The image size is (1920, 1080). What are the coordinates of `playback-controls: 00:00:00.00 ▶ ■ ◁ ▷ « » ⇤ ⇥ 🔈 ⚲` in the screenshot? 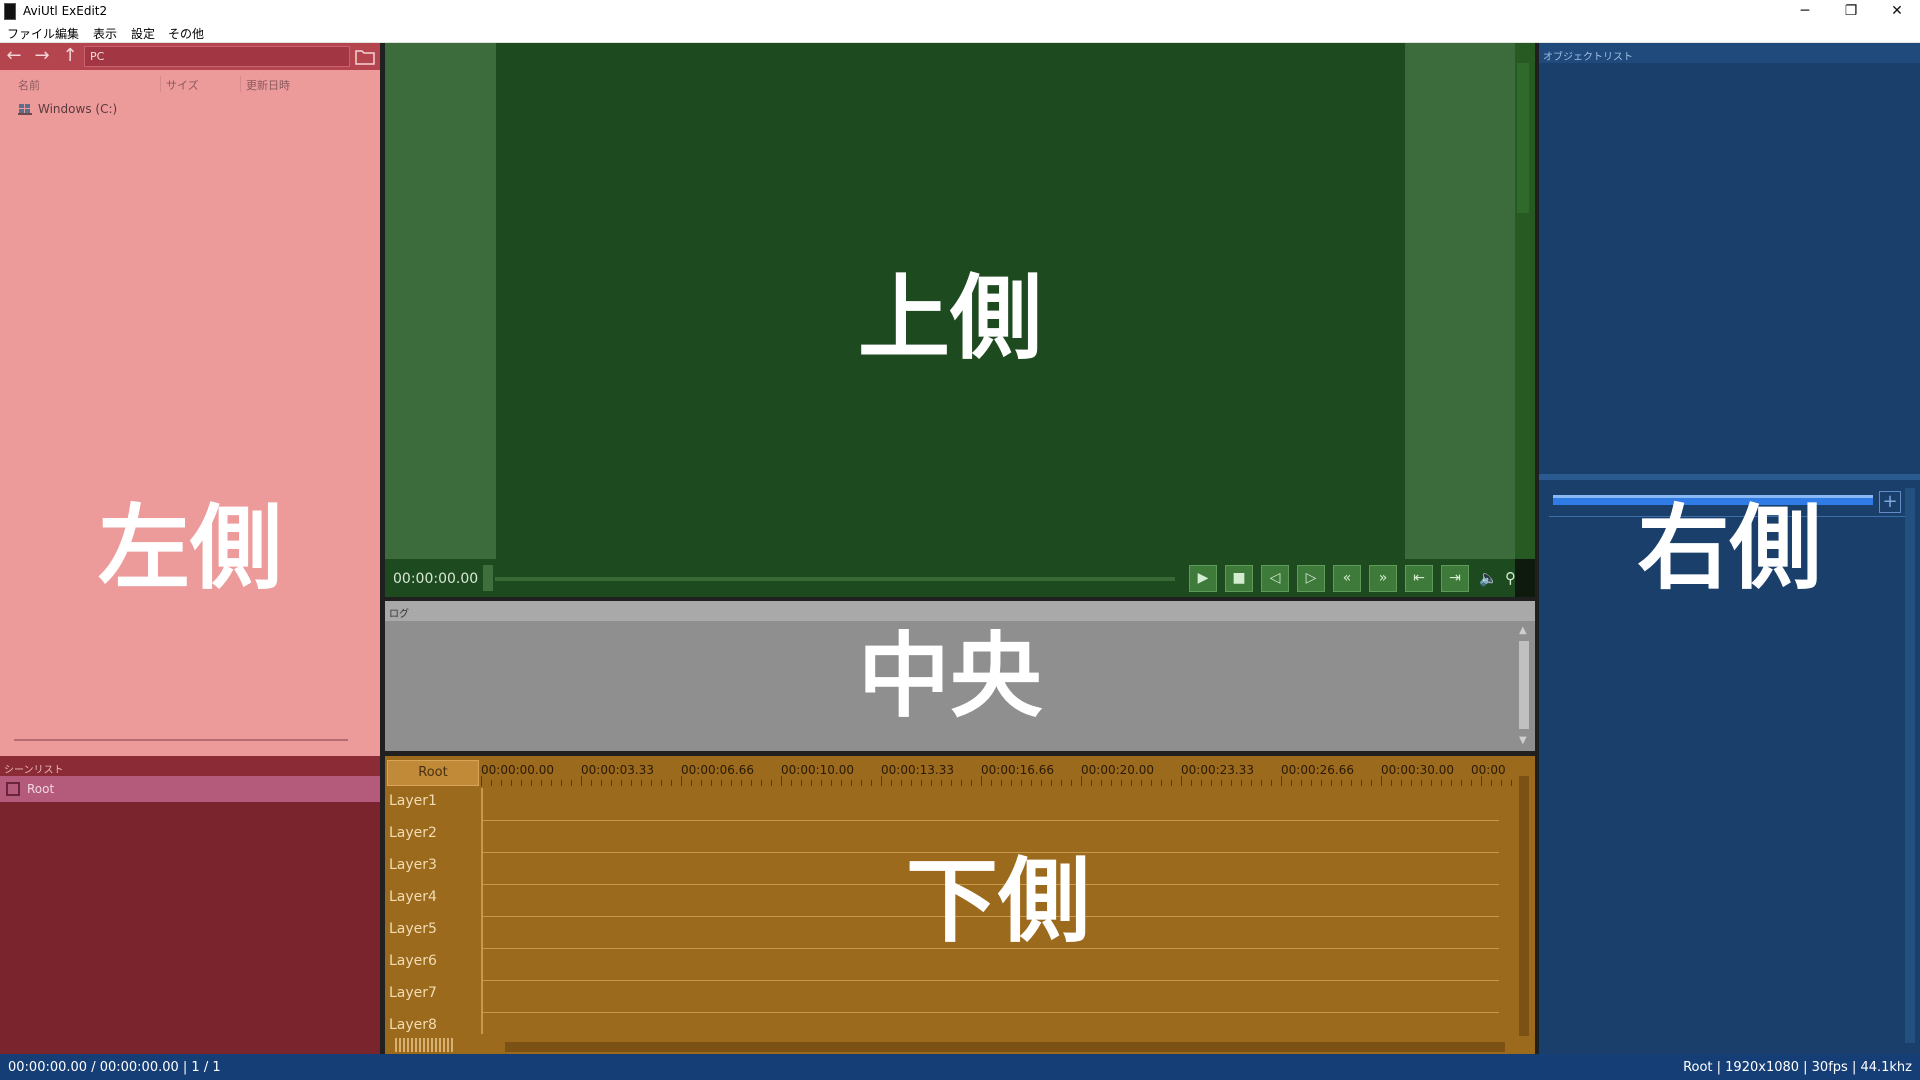 It's located at (950, 578).